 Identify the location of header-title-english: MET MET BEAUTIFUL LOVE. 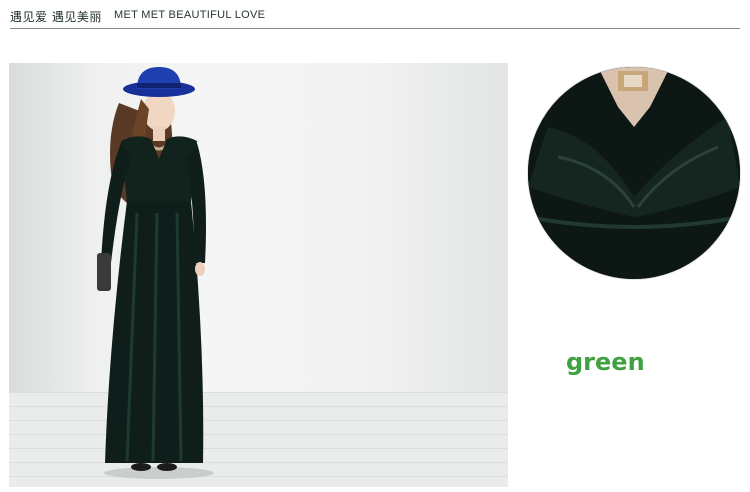
(190, 15).